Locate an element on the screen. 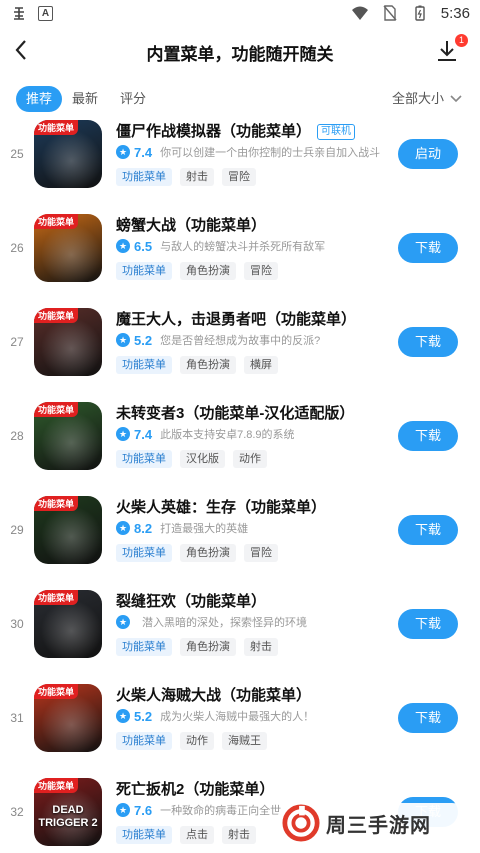 The height and width of the screenshot is (853, 480). size-filter-dropdown: 全部大小 is located at coordinates (427, 99).